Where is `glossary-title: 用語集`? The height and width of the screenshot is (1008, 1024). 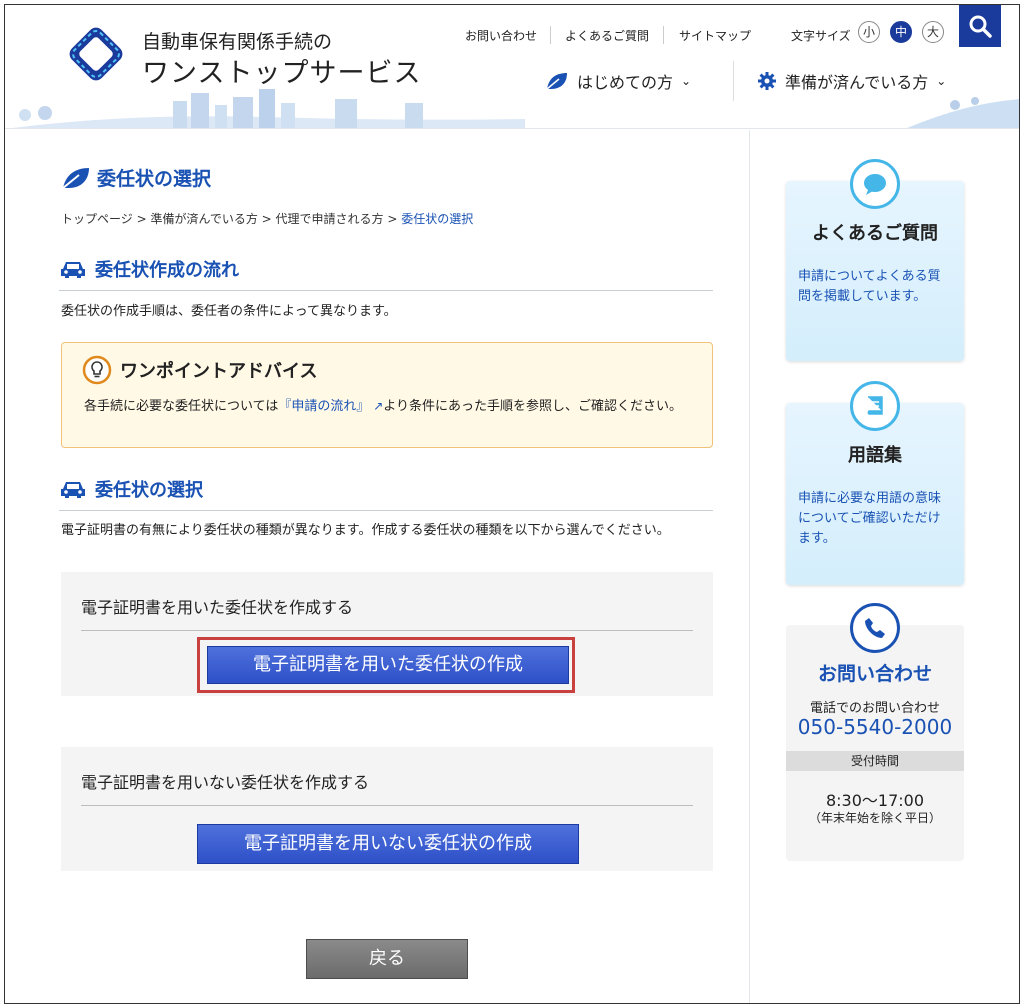 glossary-title: 用語集 is located at coordinates (875, 455).